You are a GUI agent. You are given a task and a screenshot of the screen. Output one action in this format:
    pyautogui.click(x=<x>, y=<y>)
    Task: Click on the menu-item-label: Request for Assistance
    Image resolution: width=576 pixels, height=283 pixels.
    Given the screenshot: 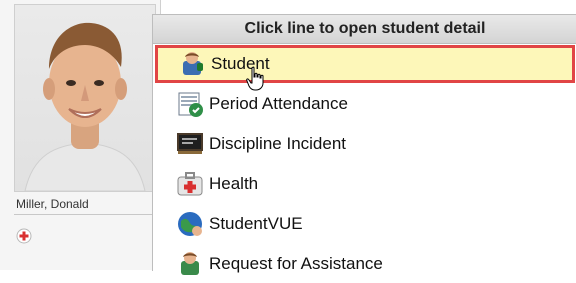 What is the action you would take?
    pyautogui.click(x=296, y=263)
    